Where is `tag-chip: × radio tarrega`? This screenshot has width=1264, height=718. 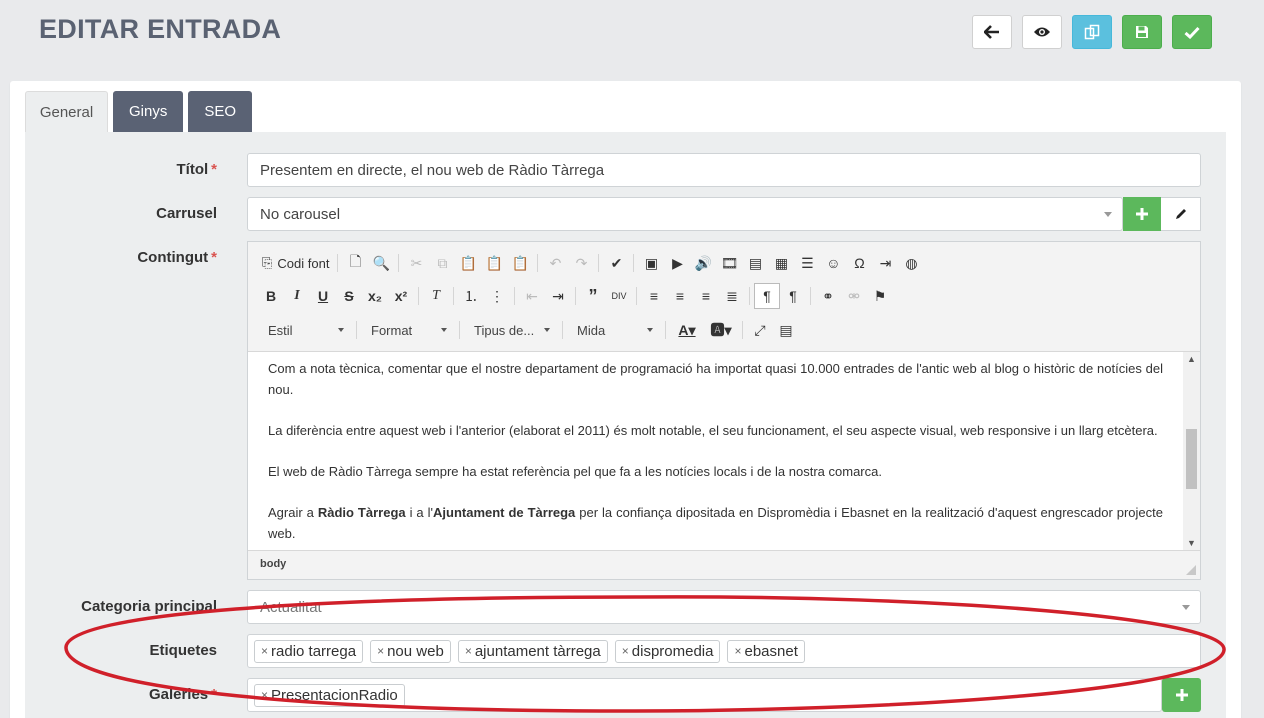
tag-chip: × radio tarrega is located at coordinates (309, 651).